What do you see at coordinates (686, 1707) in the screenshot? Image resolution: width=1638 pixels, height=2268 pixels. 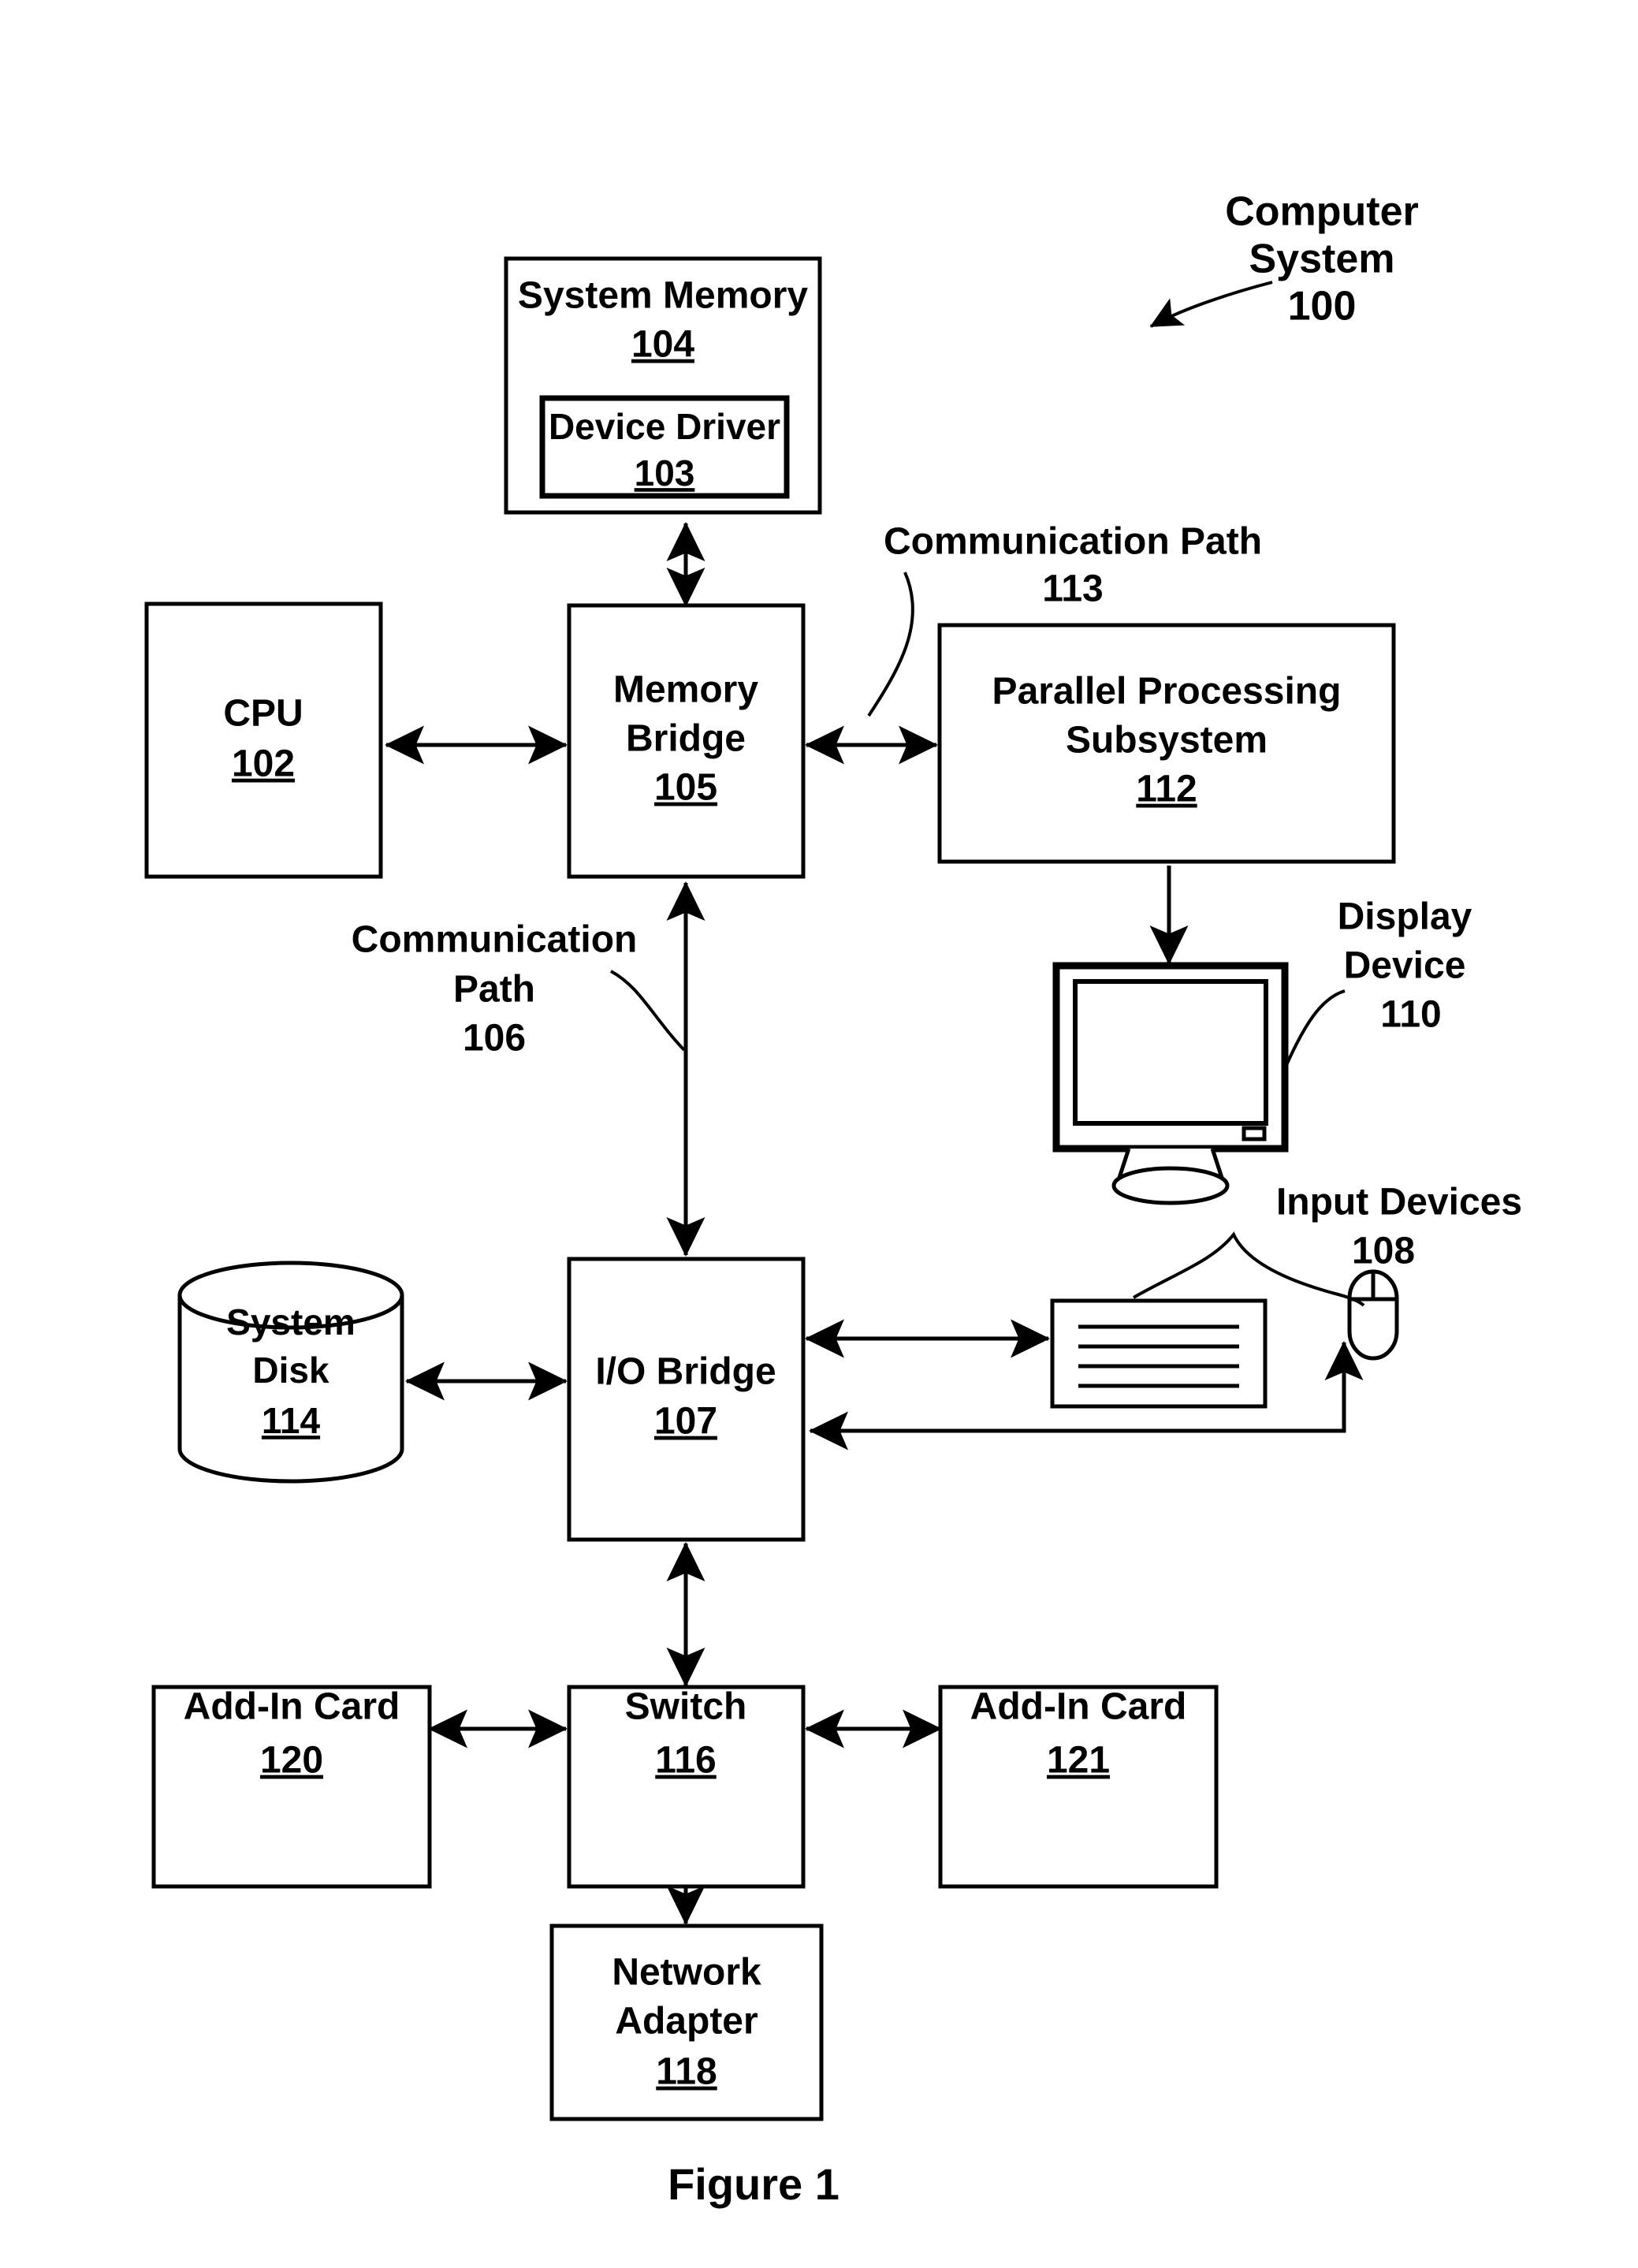 I see `switch-label: Switch` at bounding box center [686, 1707].